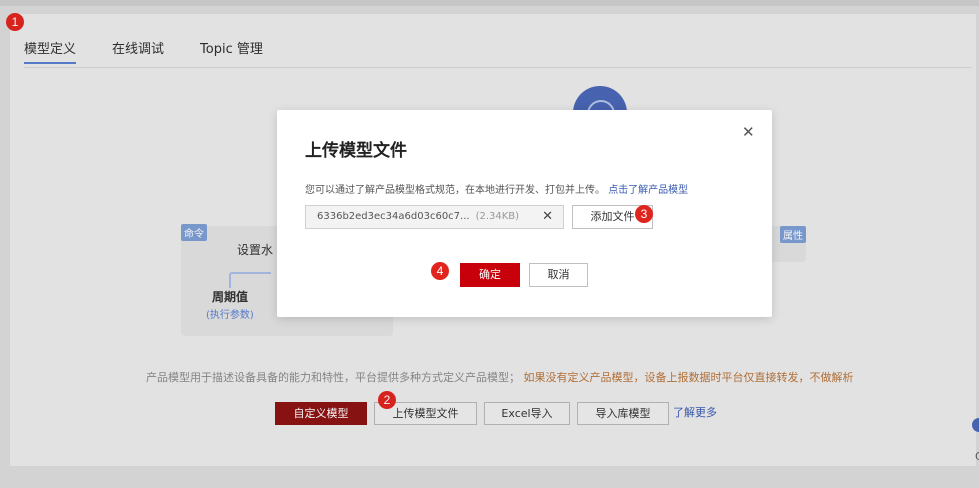 The width and height of the screenshot is (979, 488). What do you see at coordinates (558, 275) in the screenshot?
I see `cancel-button: 取消` at bounding box center [558, 275].